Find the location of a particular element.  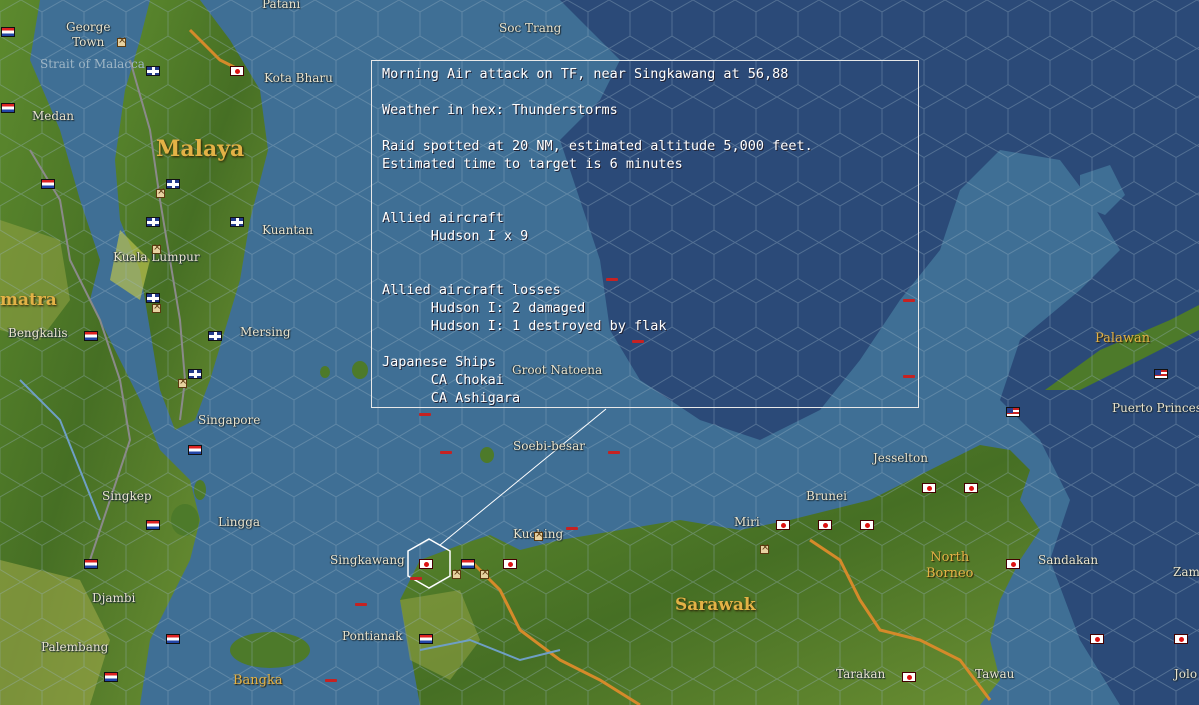

label-kuantan: Kuantan is located at coordinates (287, 230).